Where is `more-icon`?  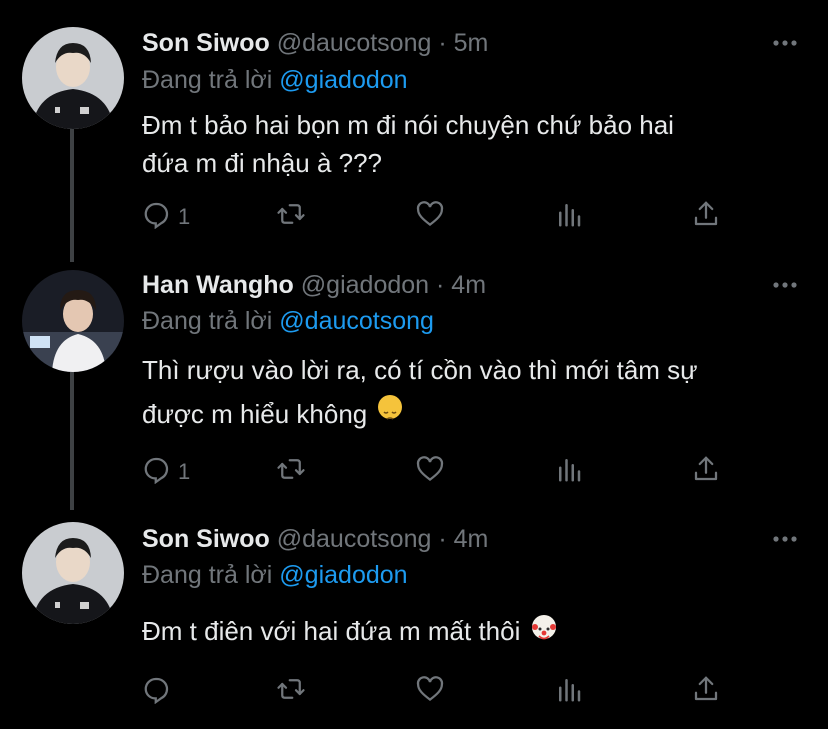
more-icon is located at coordinates (785, 539).